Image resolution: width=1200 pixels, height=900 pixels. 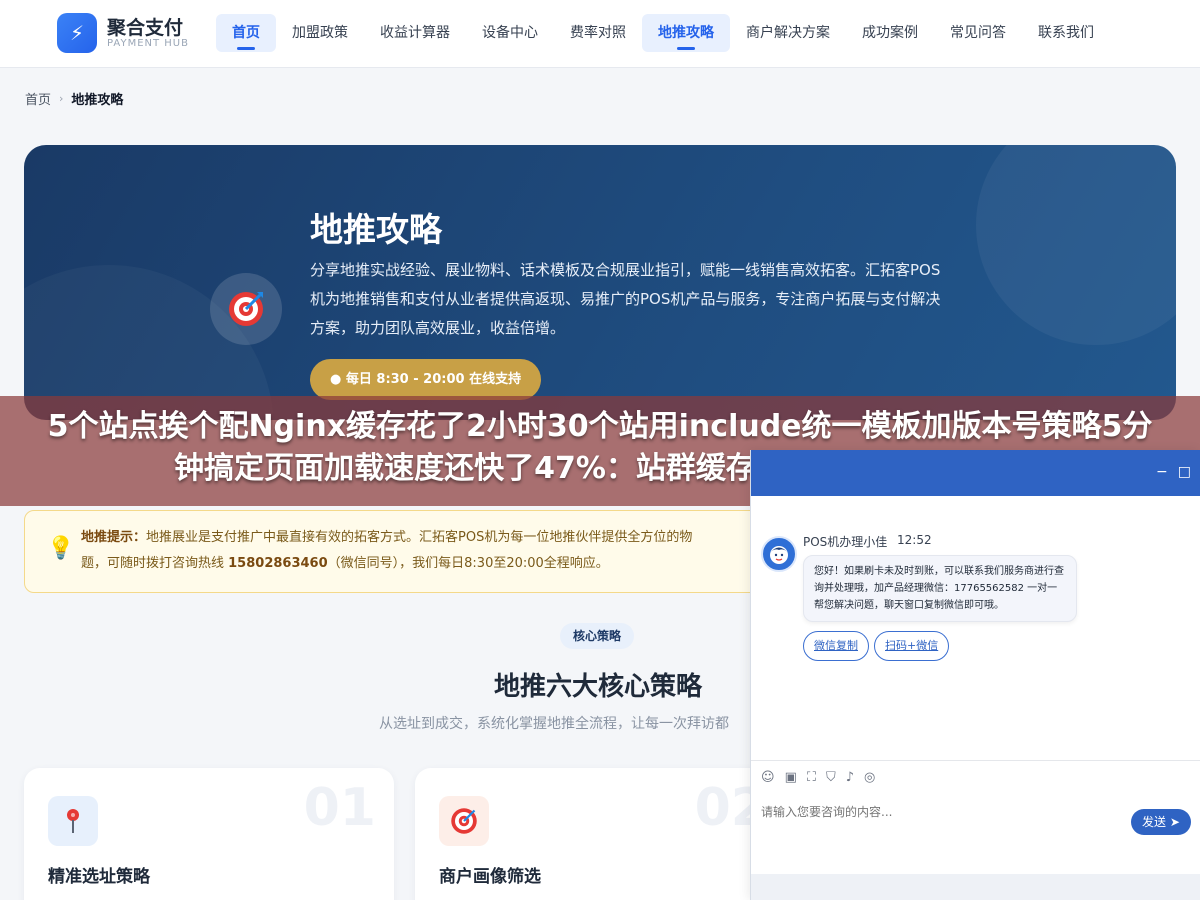 I want to click on shield-icon: ⛉, so click(x=831, y=778).